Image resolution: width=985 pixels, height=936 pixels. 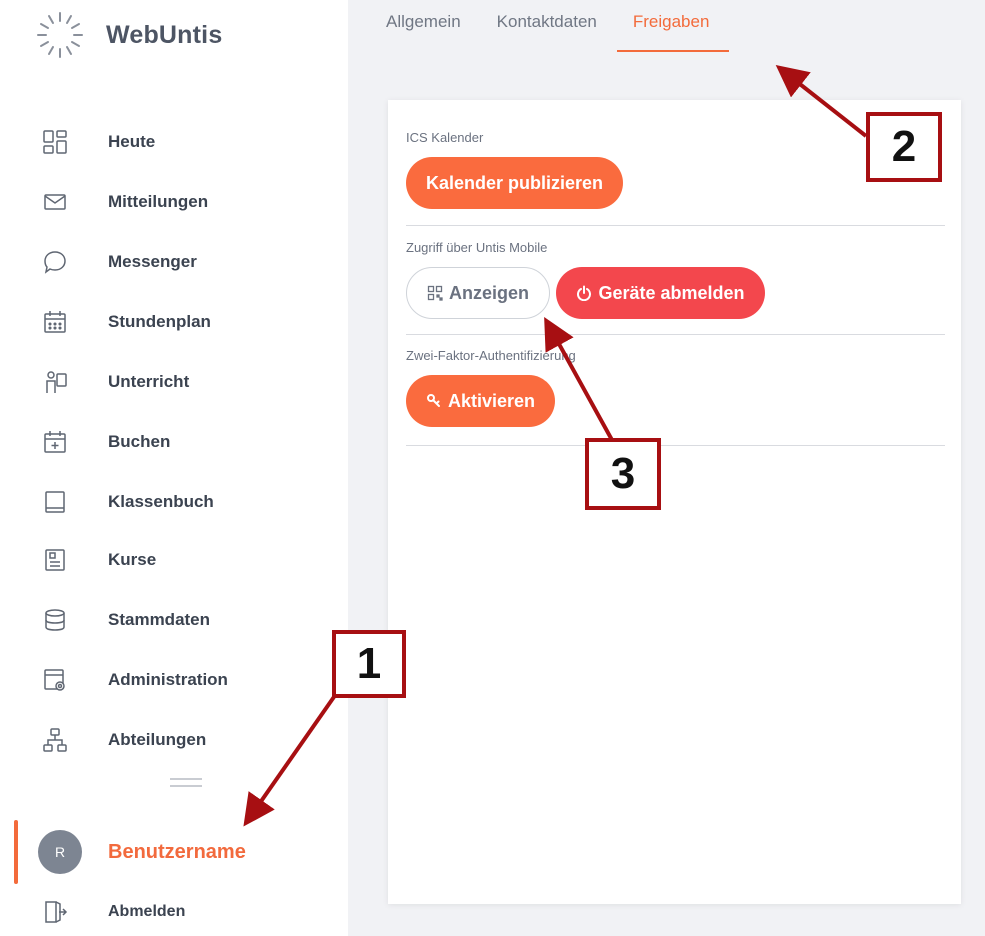 What do you see at coordinates (55, 502) in the screenshot?
I see `book-icon` at bounding box center [55, 502].